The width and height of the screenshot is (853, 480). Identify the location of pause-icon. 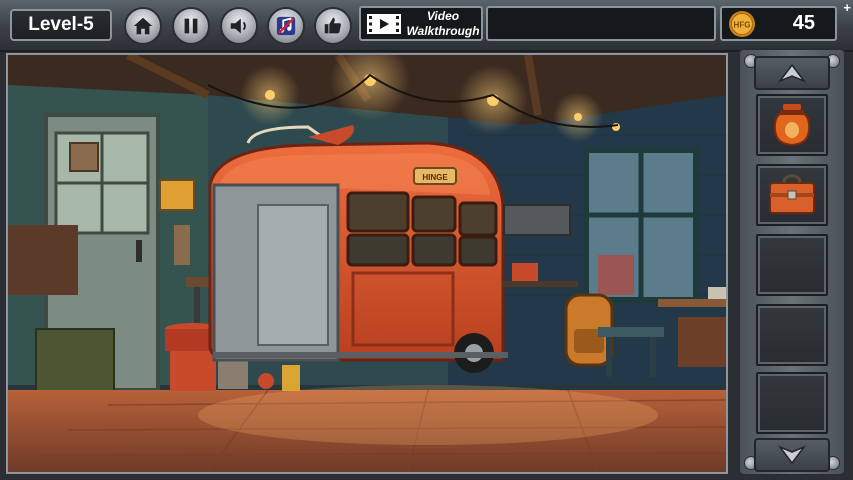
(191, 26).